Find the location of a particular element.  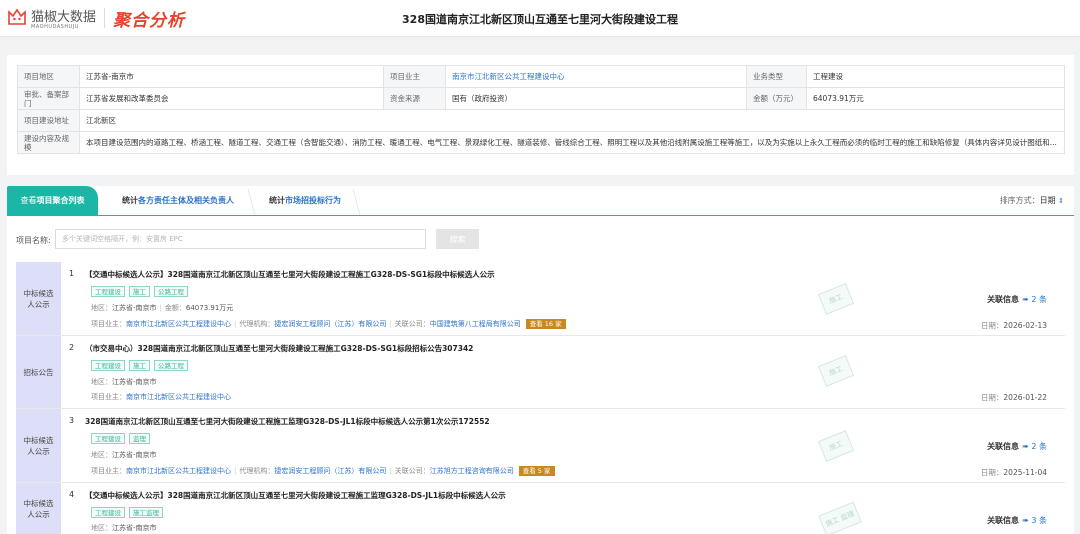

project-owner-link: 南京市江北新区公共工程建设中心 is located at coordinates (596, 76).